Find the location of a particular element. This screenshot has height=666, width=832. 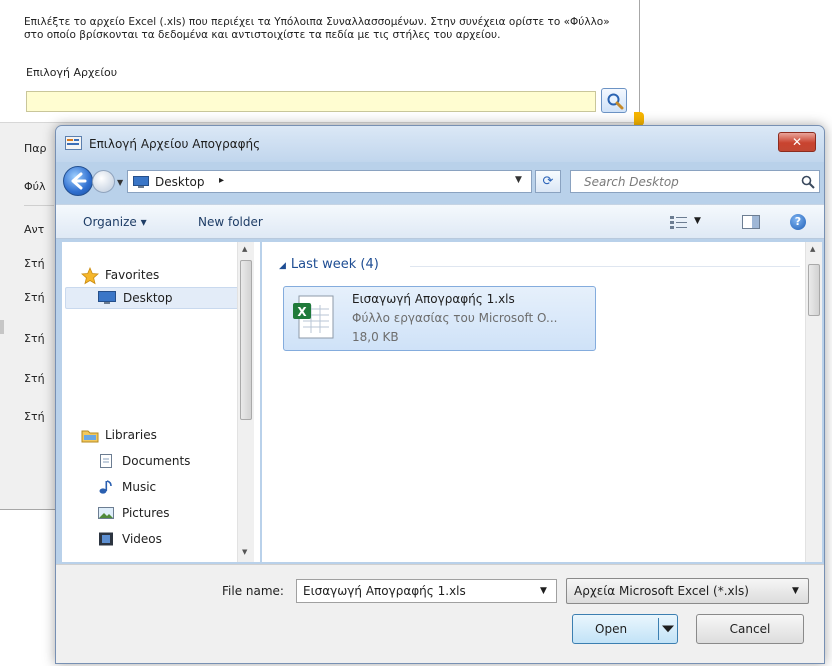

navigation-scroll-thumb is located at coordinates (246, 340).